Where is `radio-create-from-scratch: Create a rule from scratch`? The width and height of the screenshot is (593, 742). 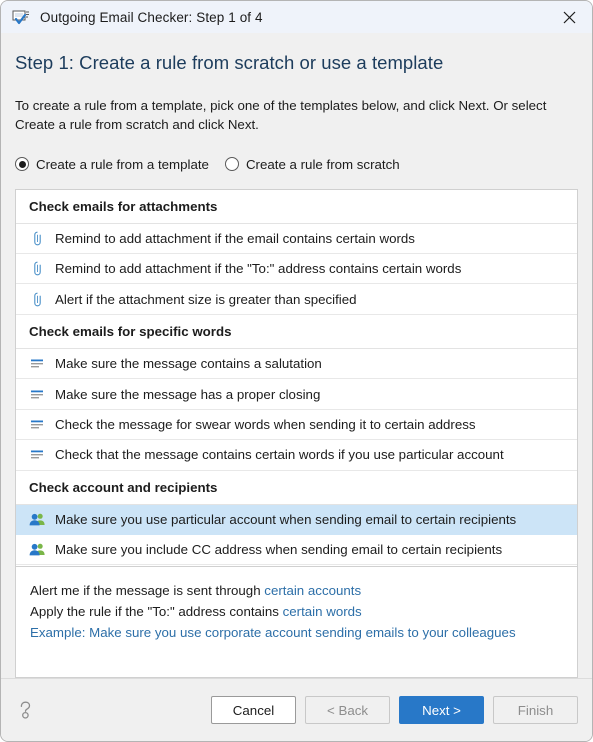 radio-create-from-scratch: Create a rule from scratch is located at coordinates (312, 164).